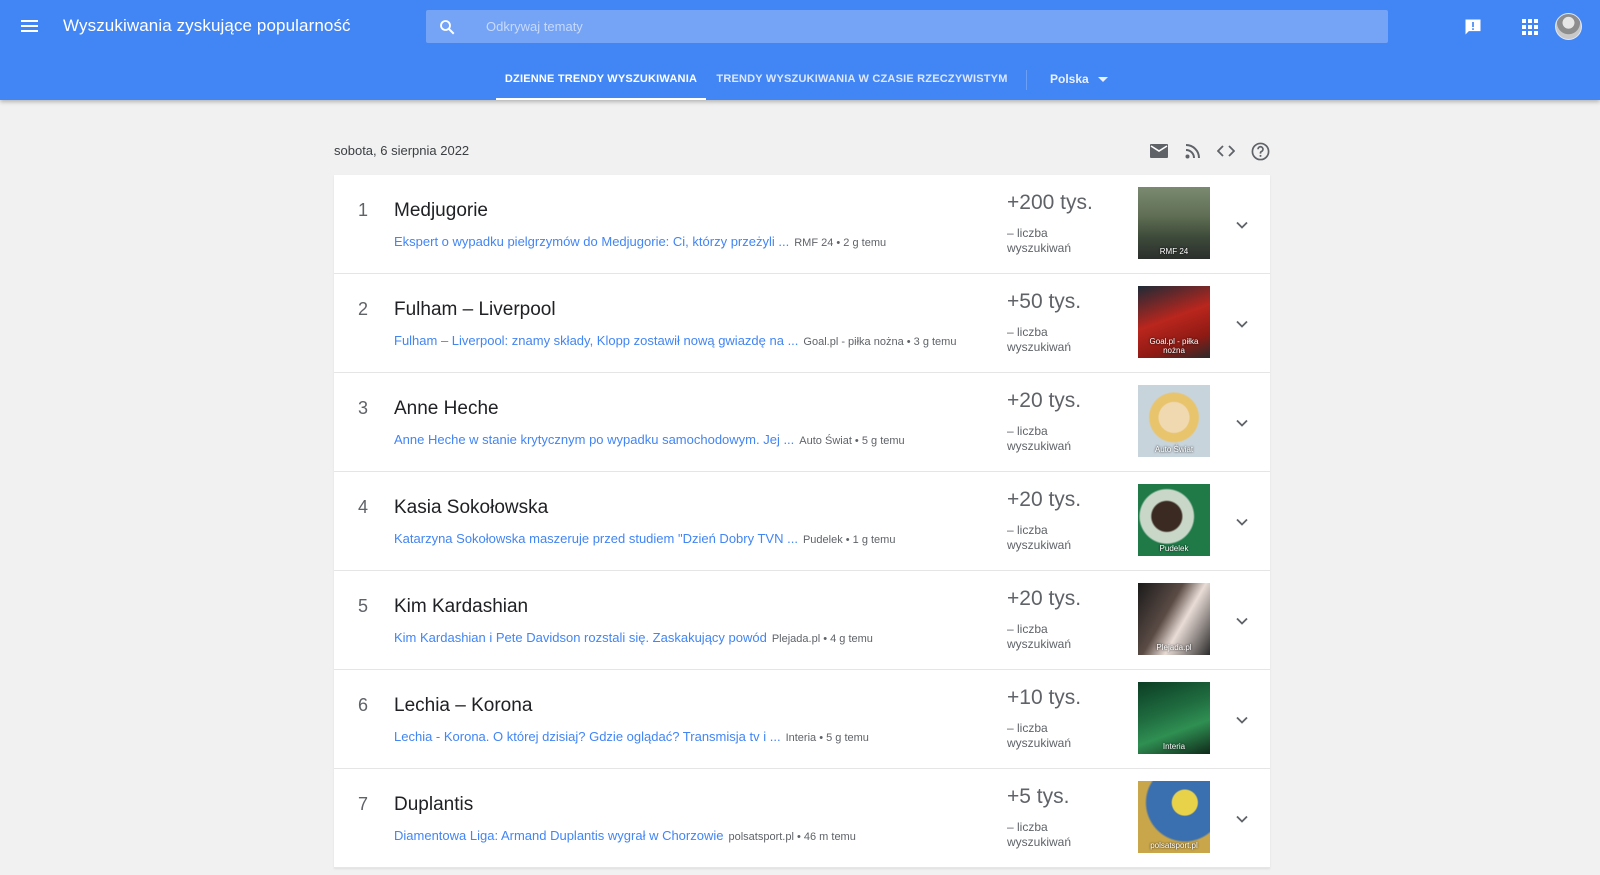 The width and height of the screenshot is (1600, 875). What do you see at coordinates (840, 243) in the screenshot?
I see `news-source: RMF 24 • 2 g temu` at bounding box center [840, 243].